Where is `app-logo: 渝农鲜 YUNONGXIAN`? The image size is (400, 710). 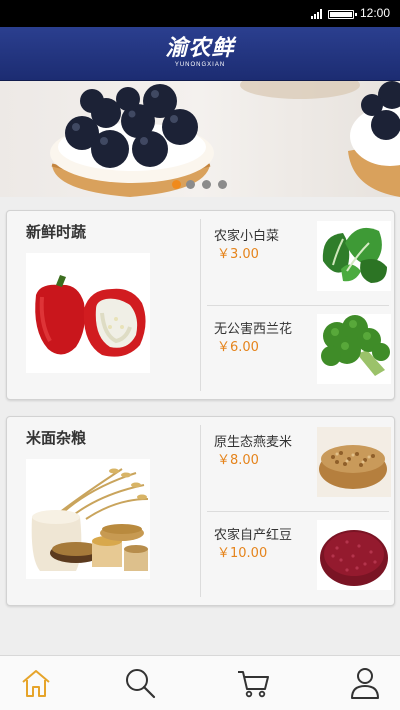
app-logo: 渝农鲜 YUNONGXIAN is located at coordinates (200, 52).